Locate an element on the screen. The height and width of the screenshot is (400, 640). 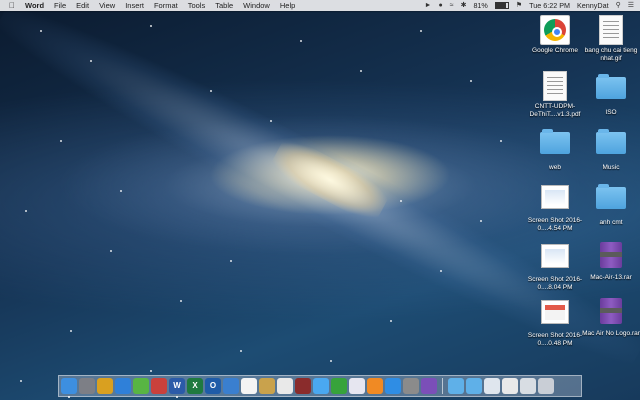
menu-window: Window is located at coordinates (256, 5).